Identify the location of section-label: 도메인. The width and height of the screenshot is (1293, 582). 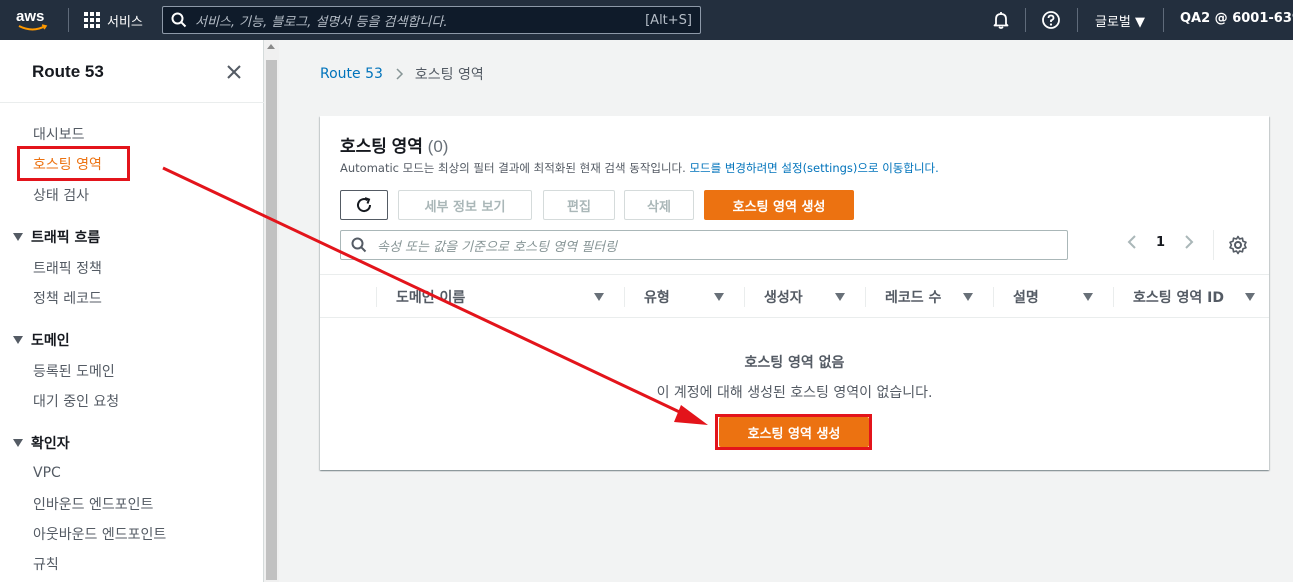
(50, 341).